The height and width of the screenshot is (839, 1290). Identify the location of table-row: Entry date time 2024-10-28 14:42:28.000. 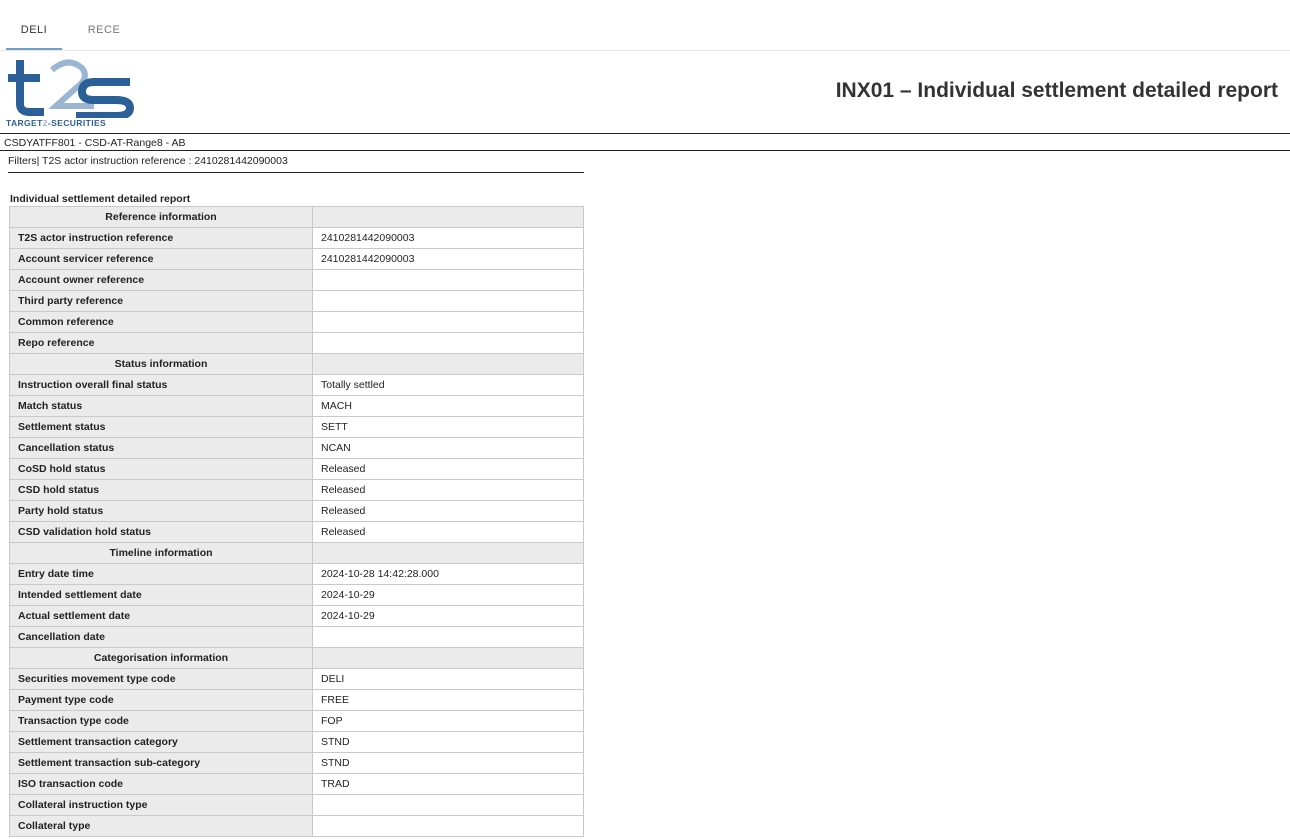
(296, 574).